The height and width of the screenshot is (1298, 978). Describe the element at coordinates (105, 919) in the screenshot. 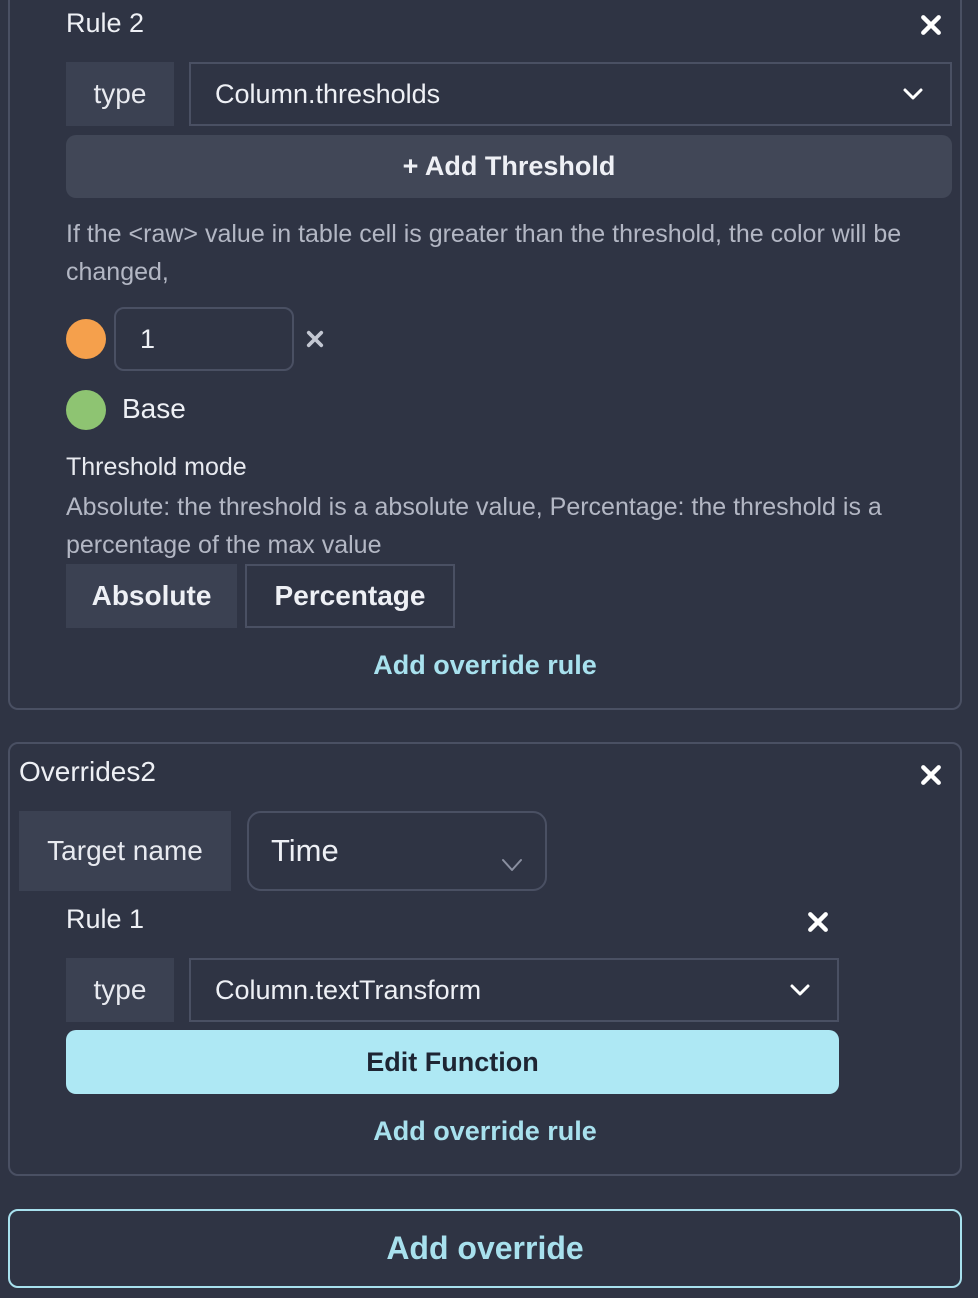

I see `rule-title: Rule 1` at that location.